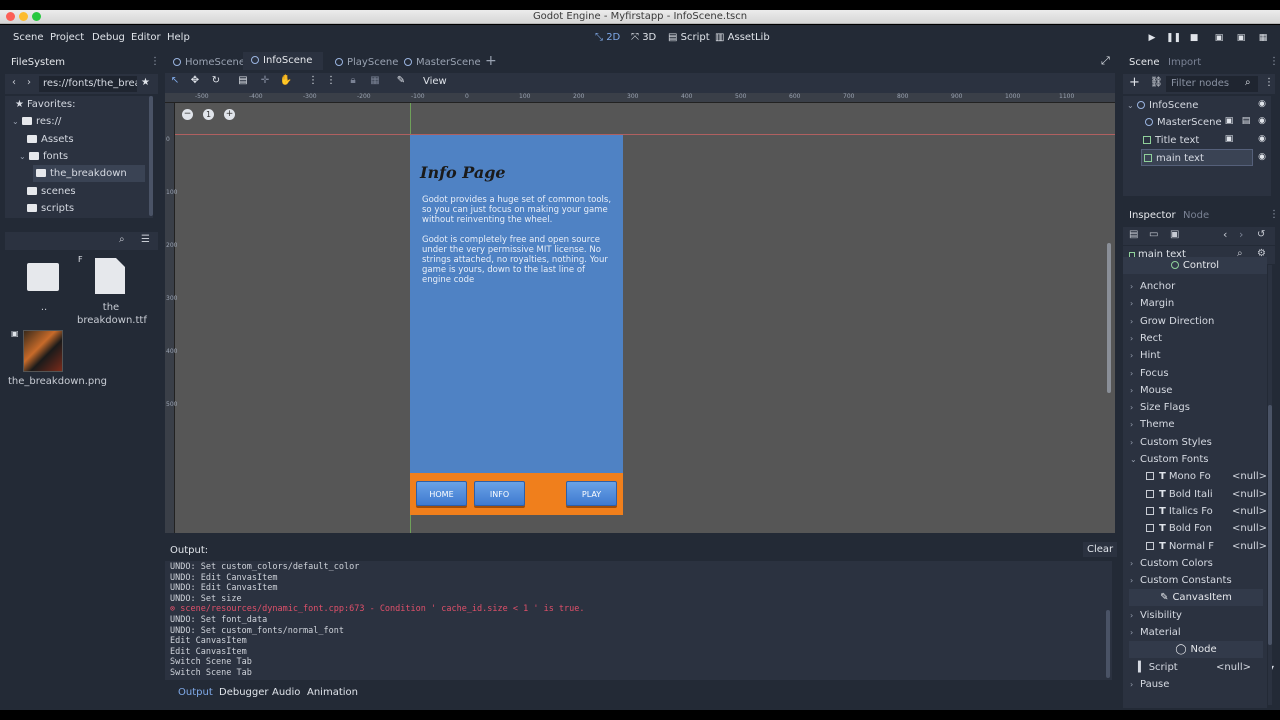  What do you see at coordinates (10, 16) in the screenshot?
I see `close-window-button` at bounding box center [10, 16].